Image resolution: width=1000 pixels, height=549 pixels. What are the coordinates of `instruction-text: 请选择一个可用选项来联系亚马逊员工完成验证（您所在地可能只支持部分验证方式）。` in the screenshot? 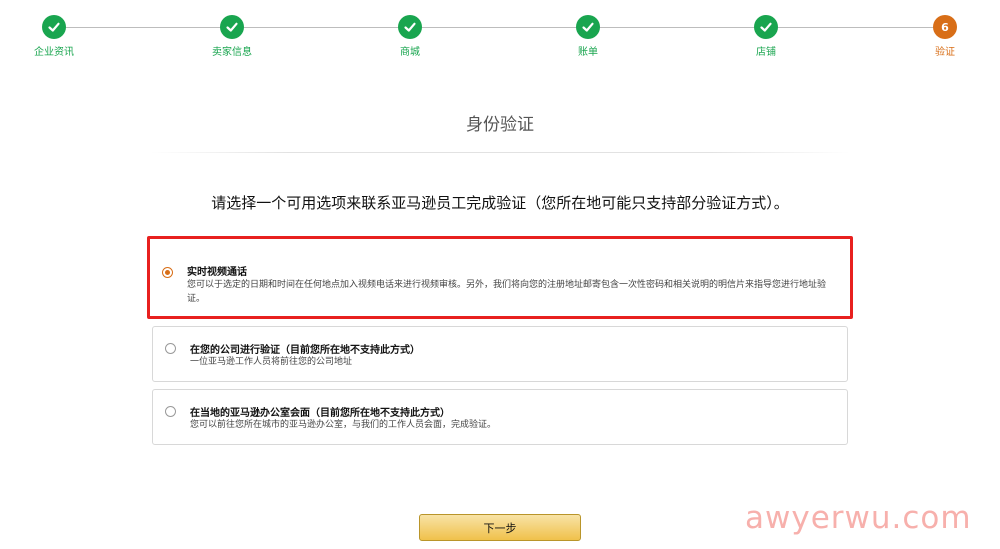 It's located at (500, 203).